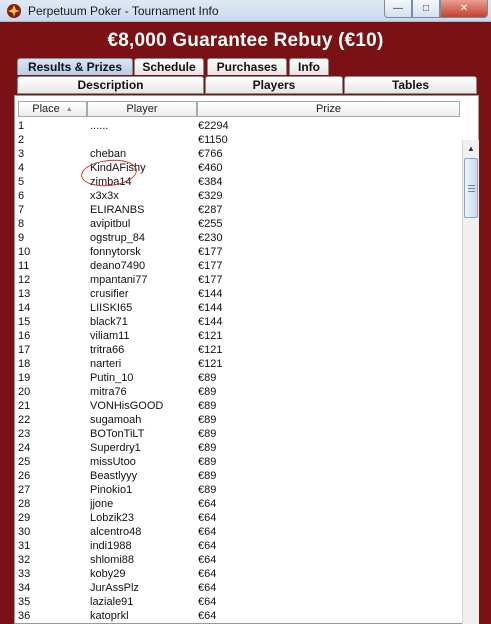 The image size is (491, 624). I want to click on table-row: 25 missUtoo €89, so click(239, 462).